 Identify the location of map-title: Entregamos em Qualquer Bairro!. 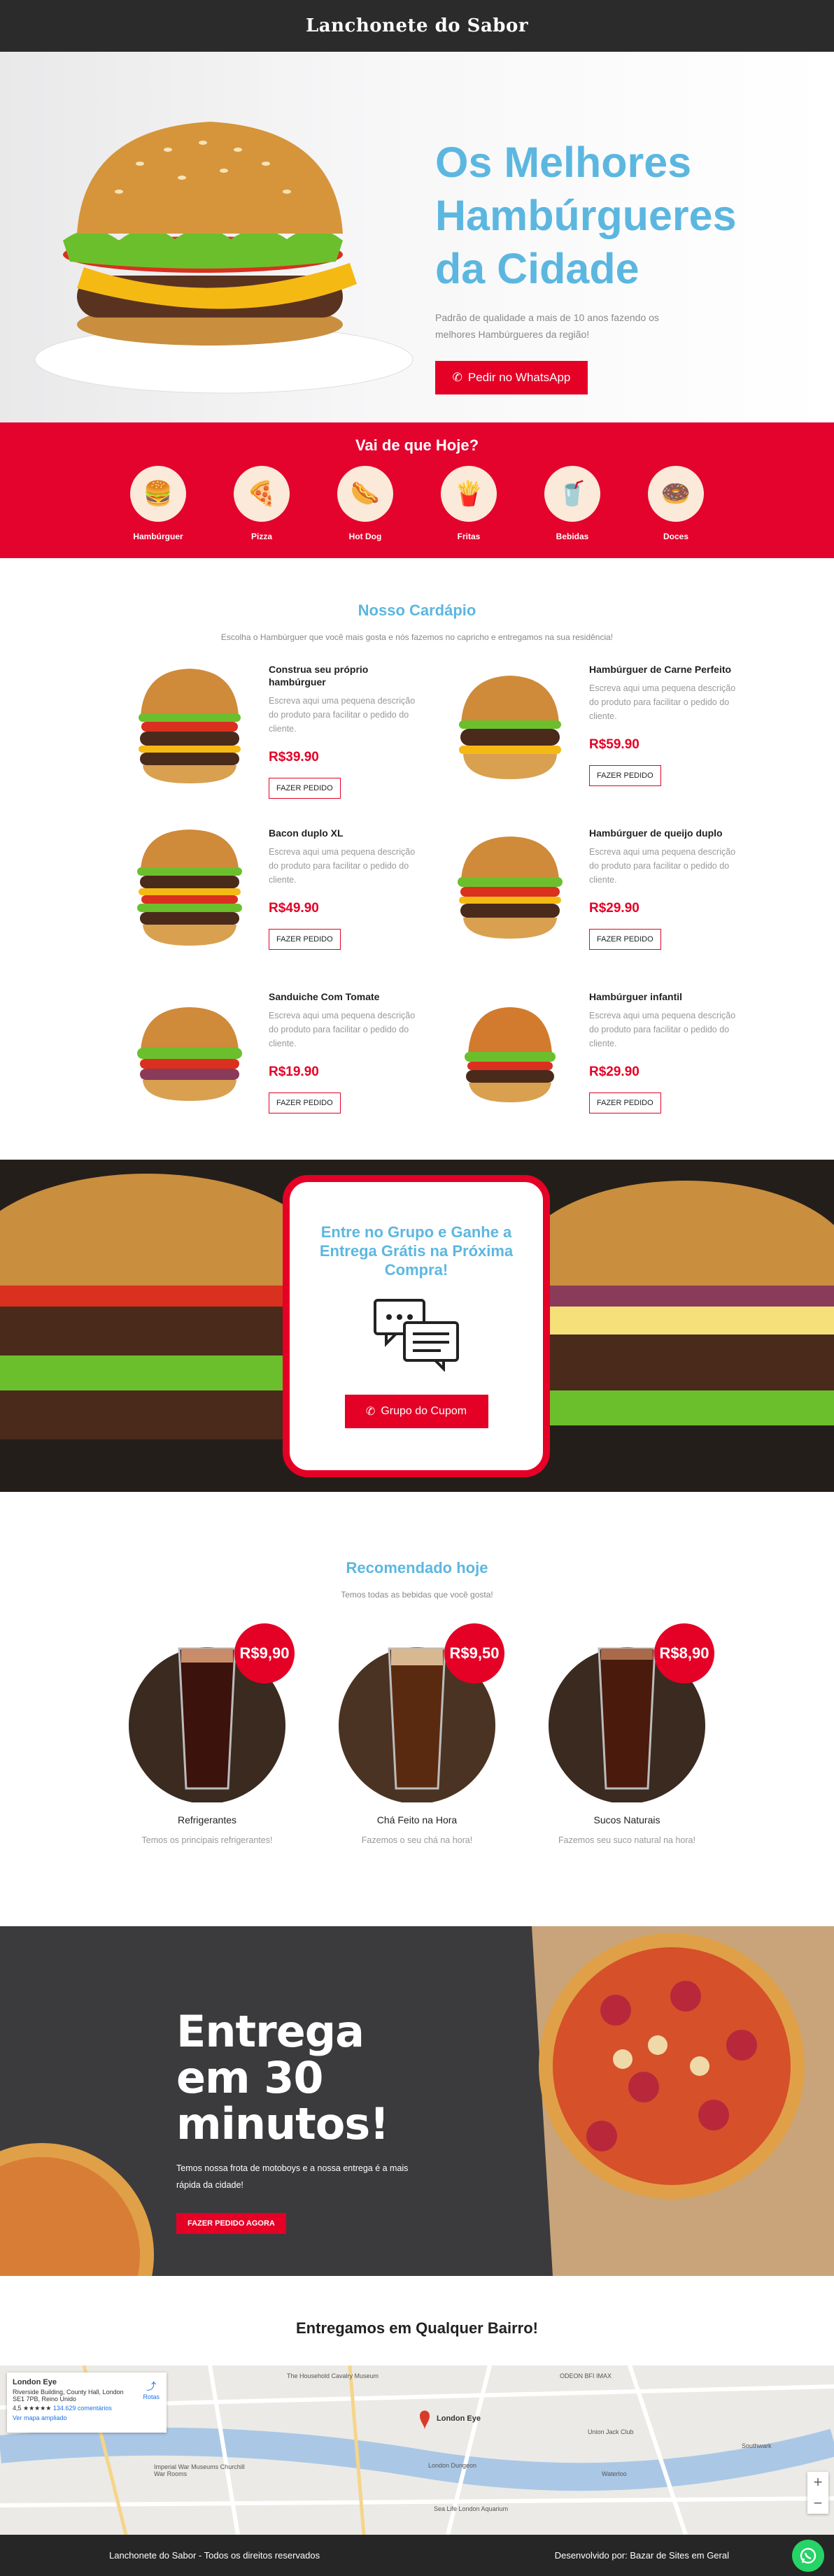
(417, 2328).